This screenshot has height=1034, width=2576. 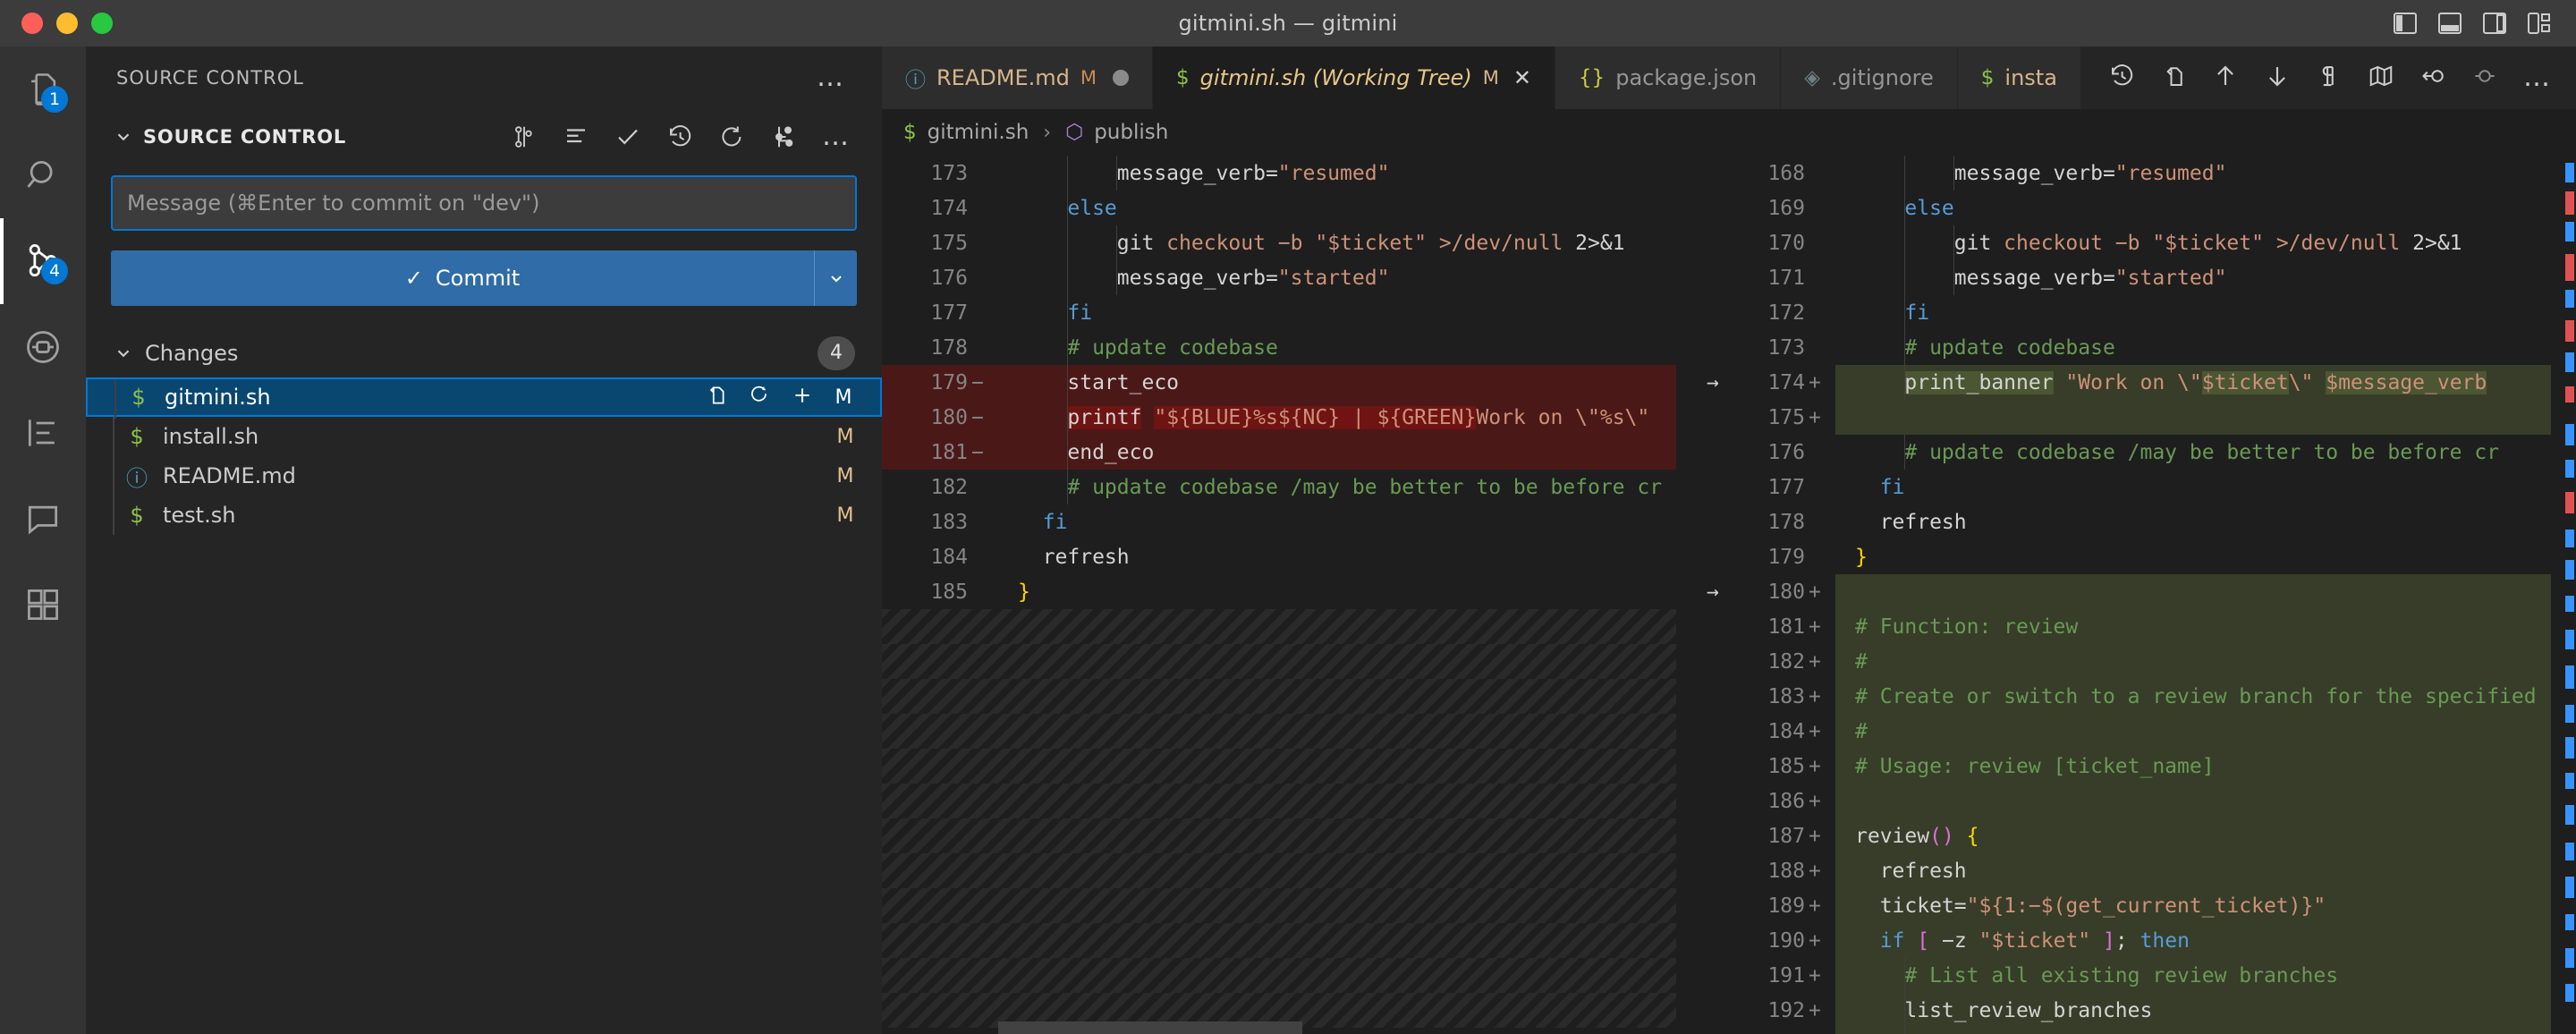 What do you see at coordinates (2329, 78) in the screenshot?
I see `toggle-whitespace-icon` at bounding box center [2329, 78].